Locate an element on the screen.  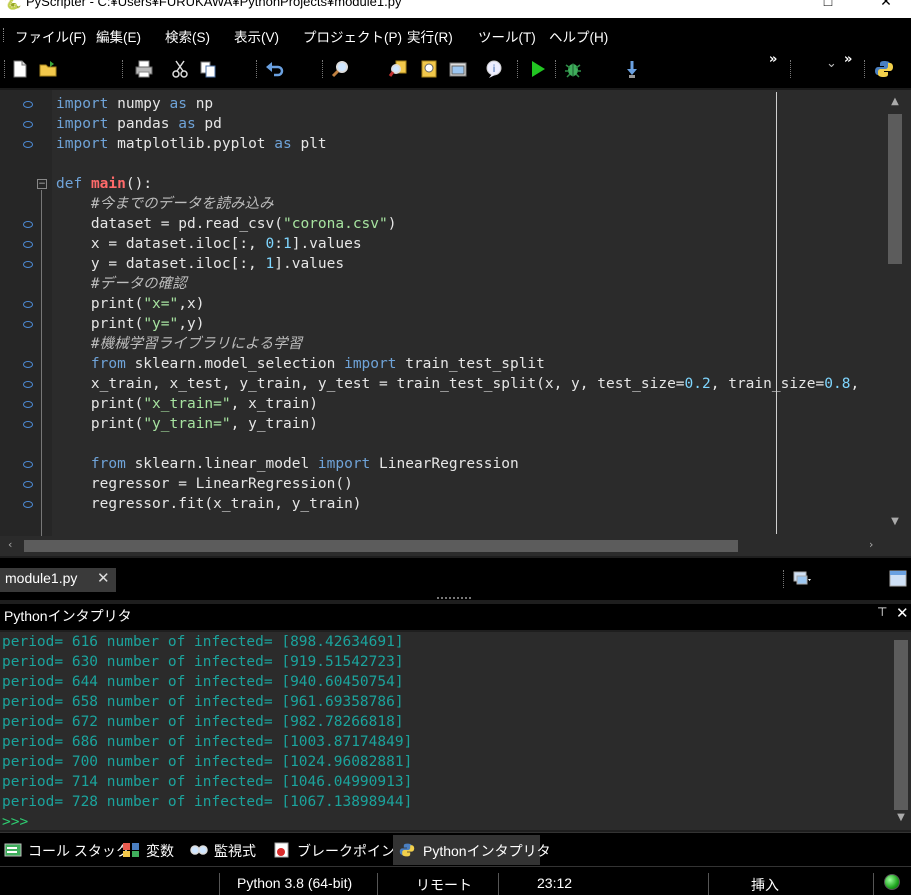
step-into-icon is located at coordinates (632, 69).